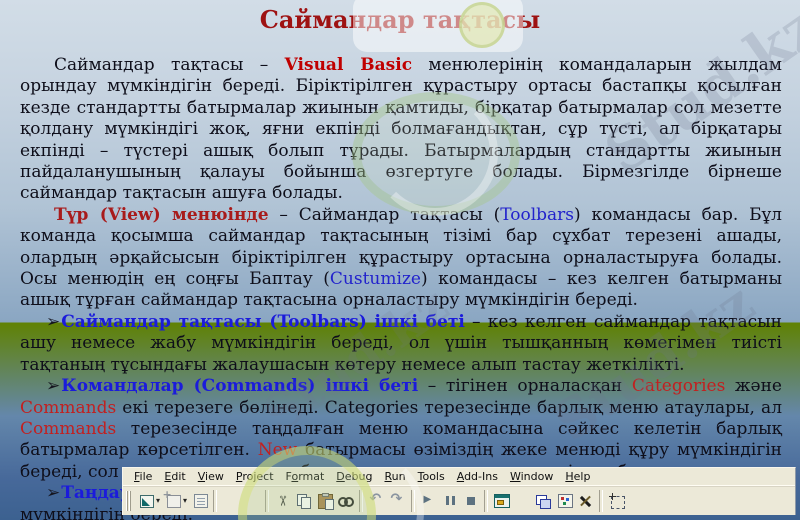 The height and width of the screenshot is (520, 800). I want to click on object-browser-button, so click(564, 501).